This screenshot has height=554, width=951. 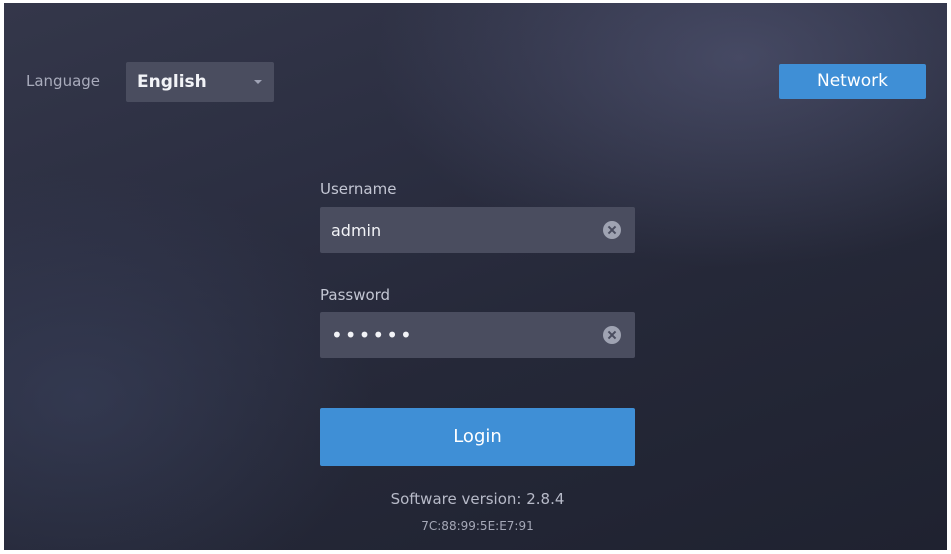 I want to click on password-input, so click(x=455, y=335).